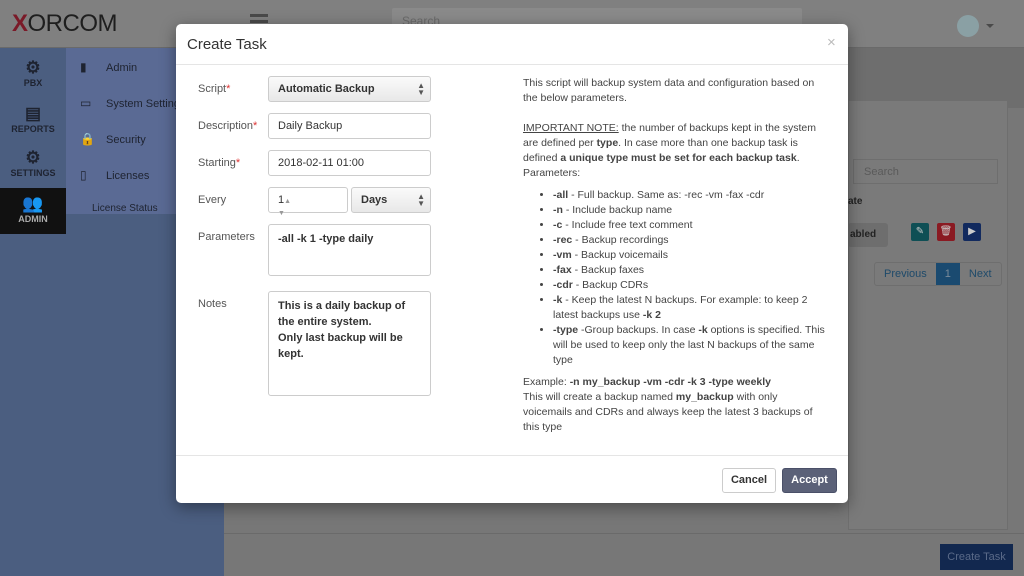  I want to click on previous-page-button: Previous, so click(905, 274).